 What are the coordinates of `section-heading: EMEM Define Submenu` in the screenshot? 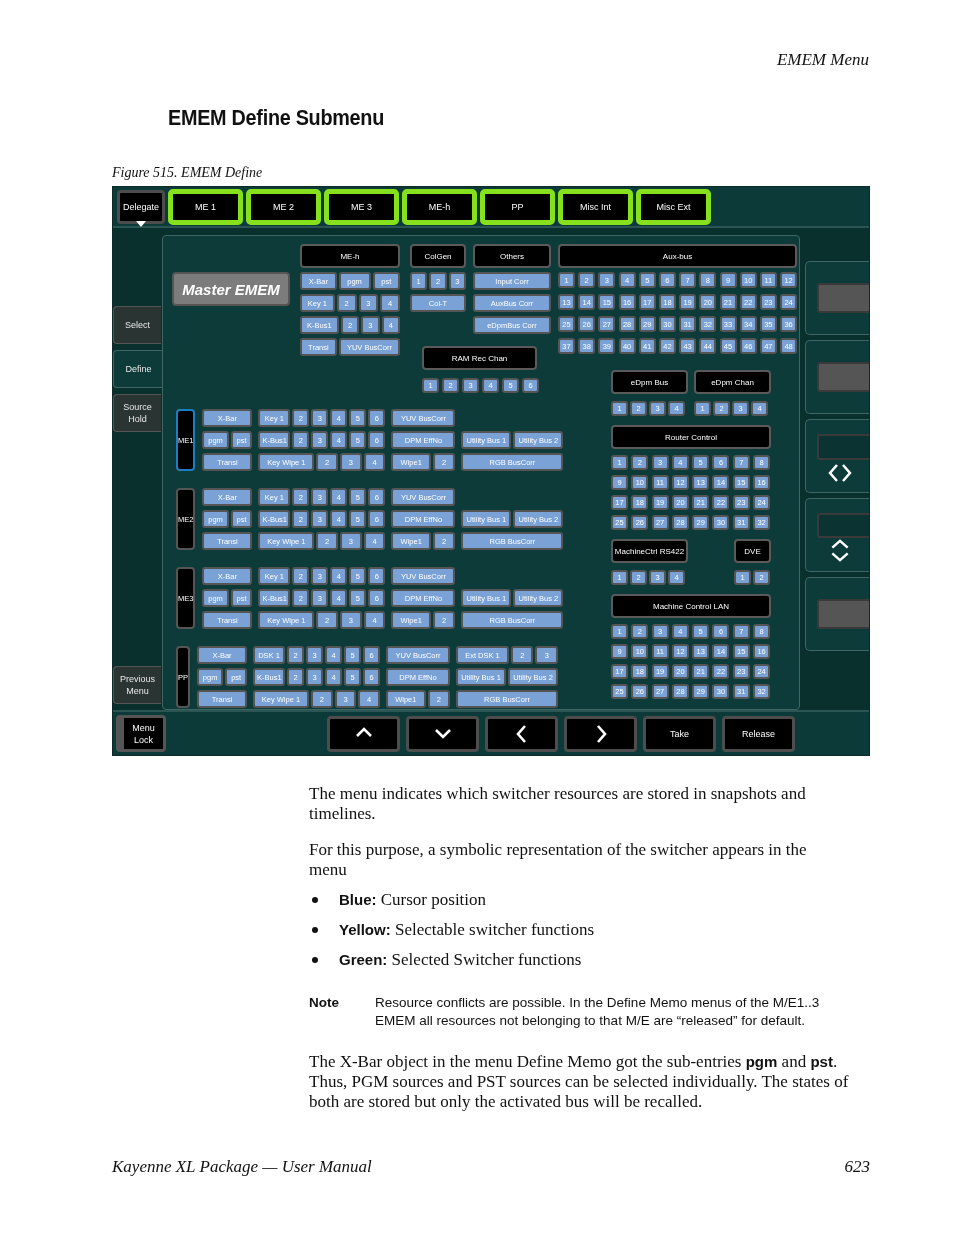 It's located at (276, 118).